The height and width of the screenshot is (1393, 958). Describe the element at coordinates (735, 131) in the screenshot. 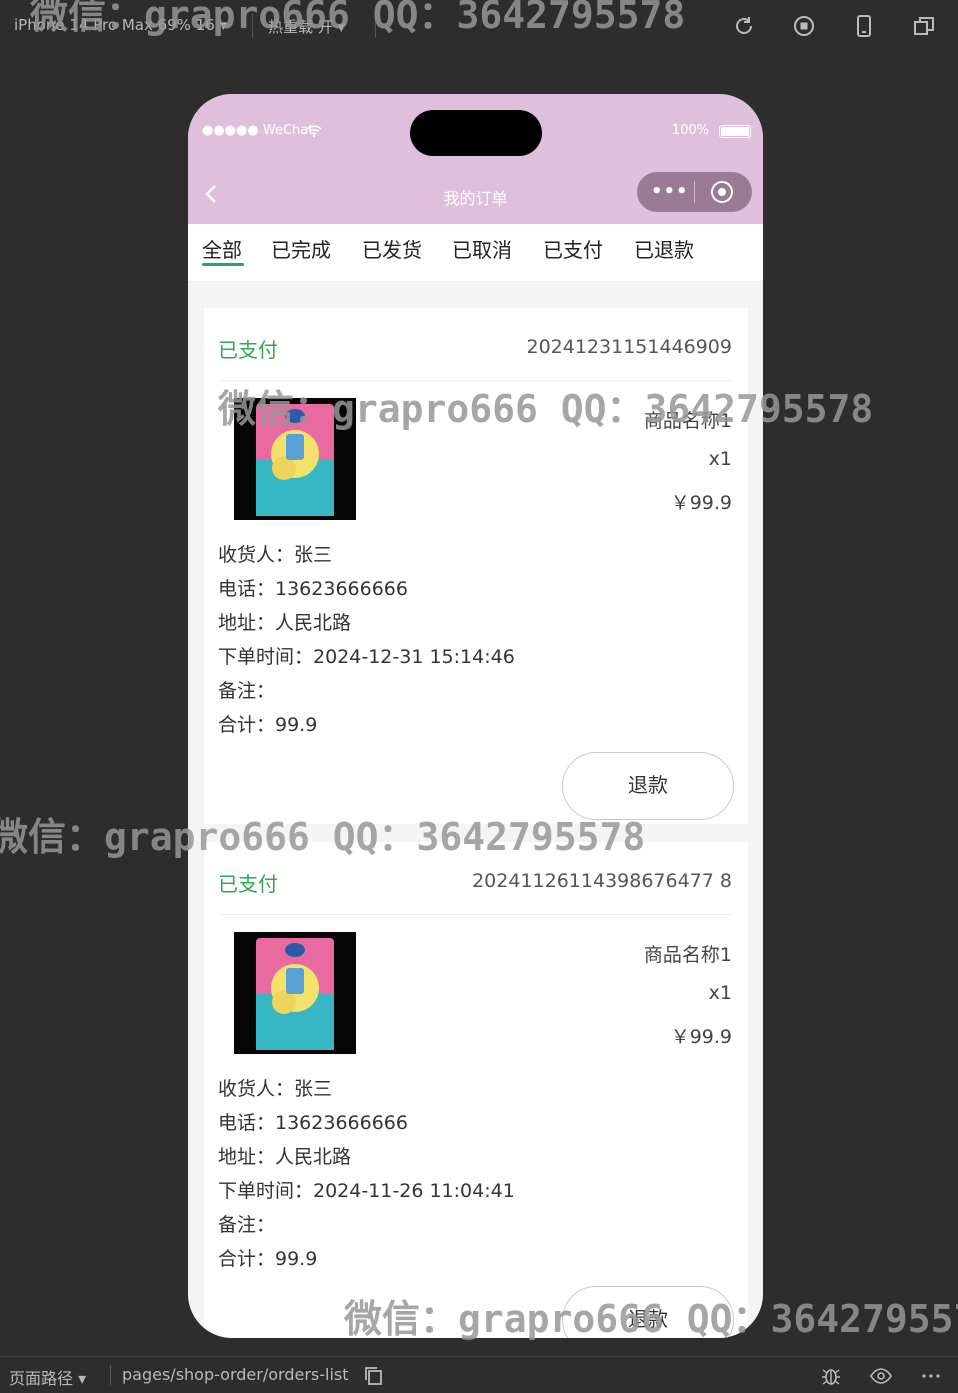

I see `battery-icon` at that location.